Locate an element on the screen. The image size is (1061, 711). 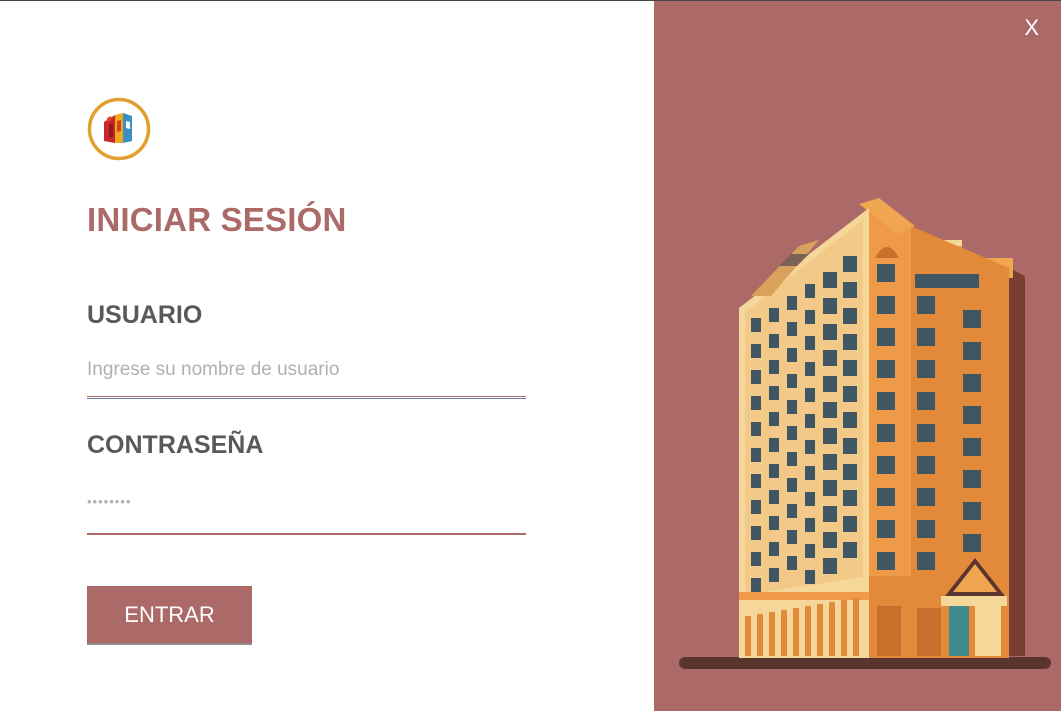
password-field is located at coordinates (306, 501).